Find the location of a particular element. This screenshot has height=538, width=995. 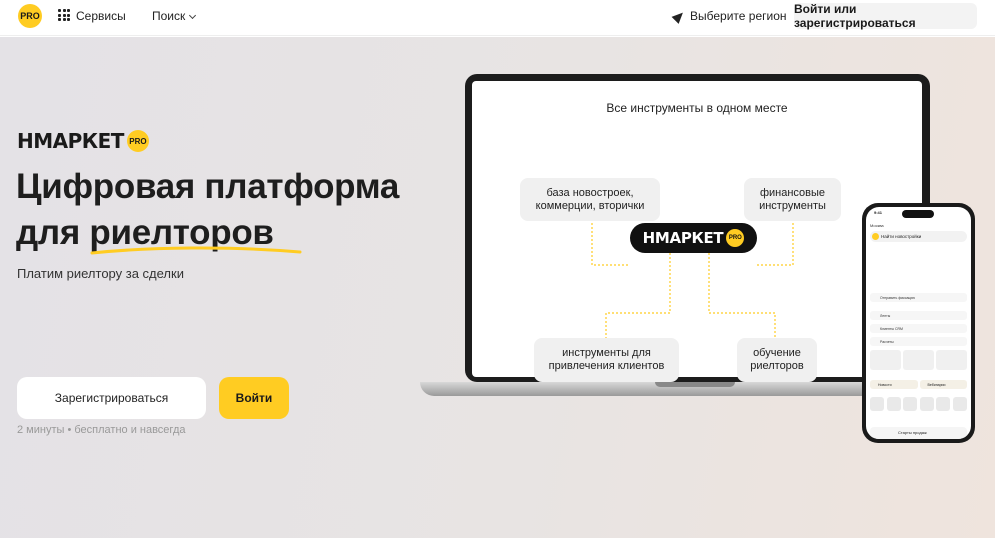

phone-tag-webinars: Вебинарии is located at coordinates (943, 384).